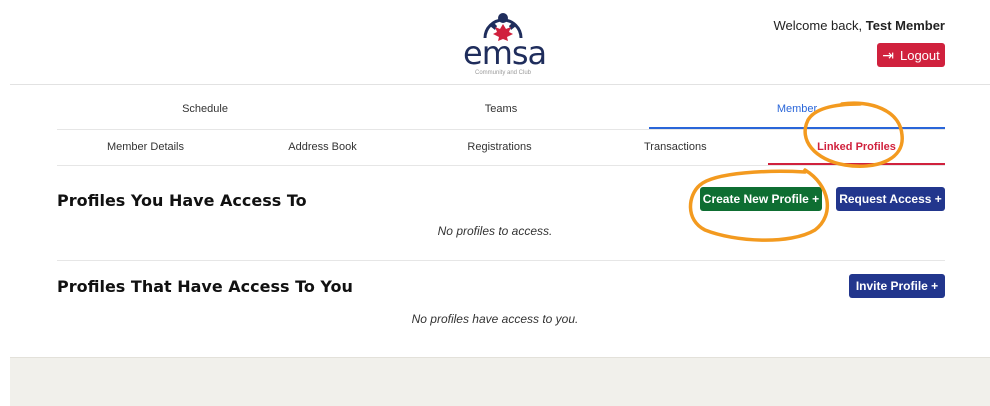 The width and height of the screenshot is (990, 406). I want to click on tab-member-details: Member Details, so click(145, 147).